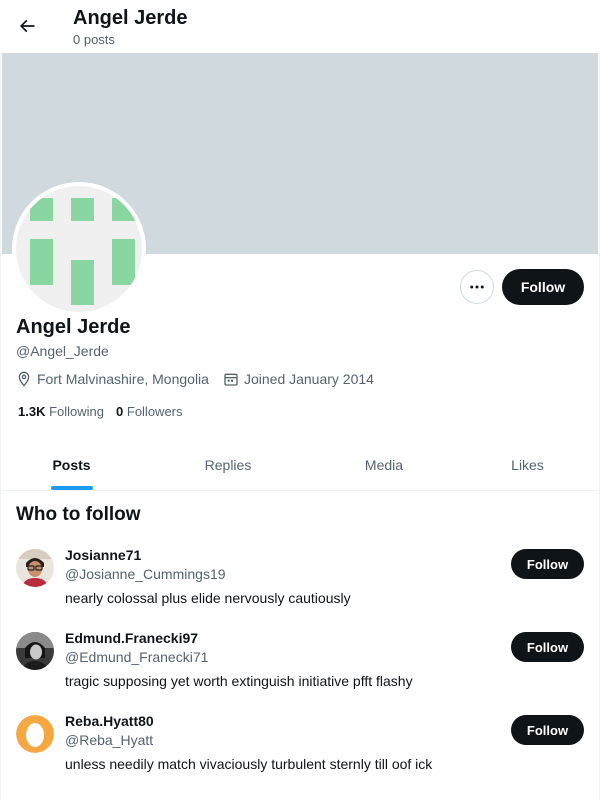 The width and height of the screenshot is (600, 800). Describe the element at coordinates (32, 411) in the screenshot. I see `following-count: 1.3K` at that location.